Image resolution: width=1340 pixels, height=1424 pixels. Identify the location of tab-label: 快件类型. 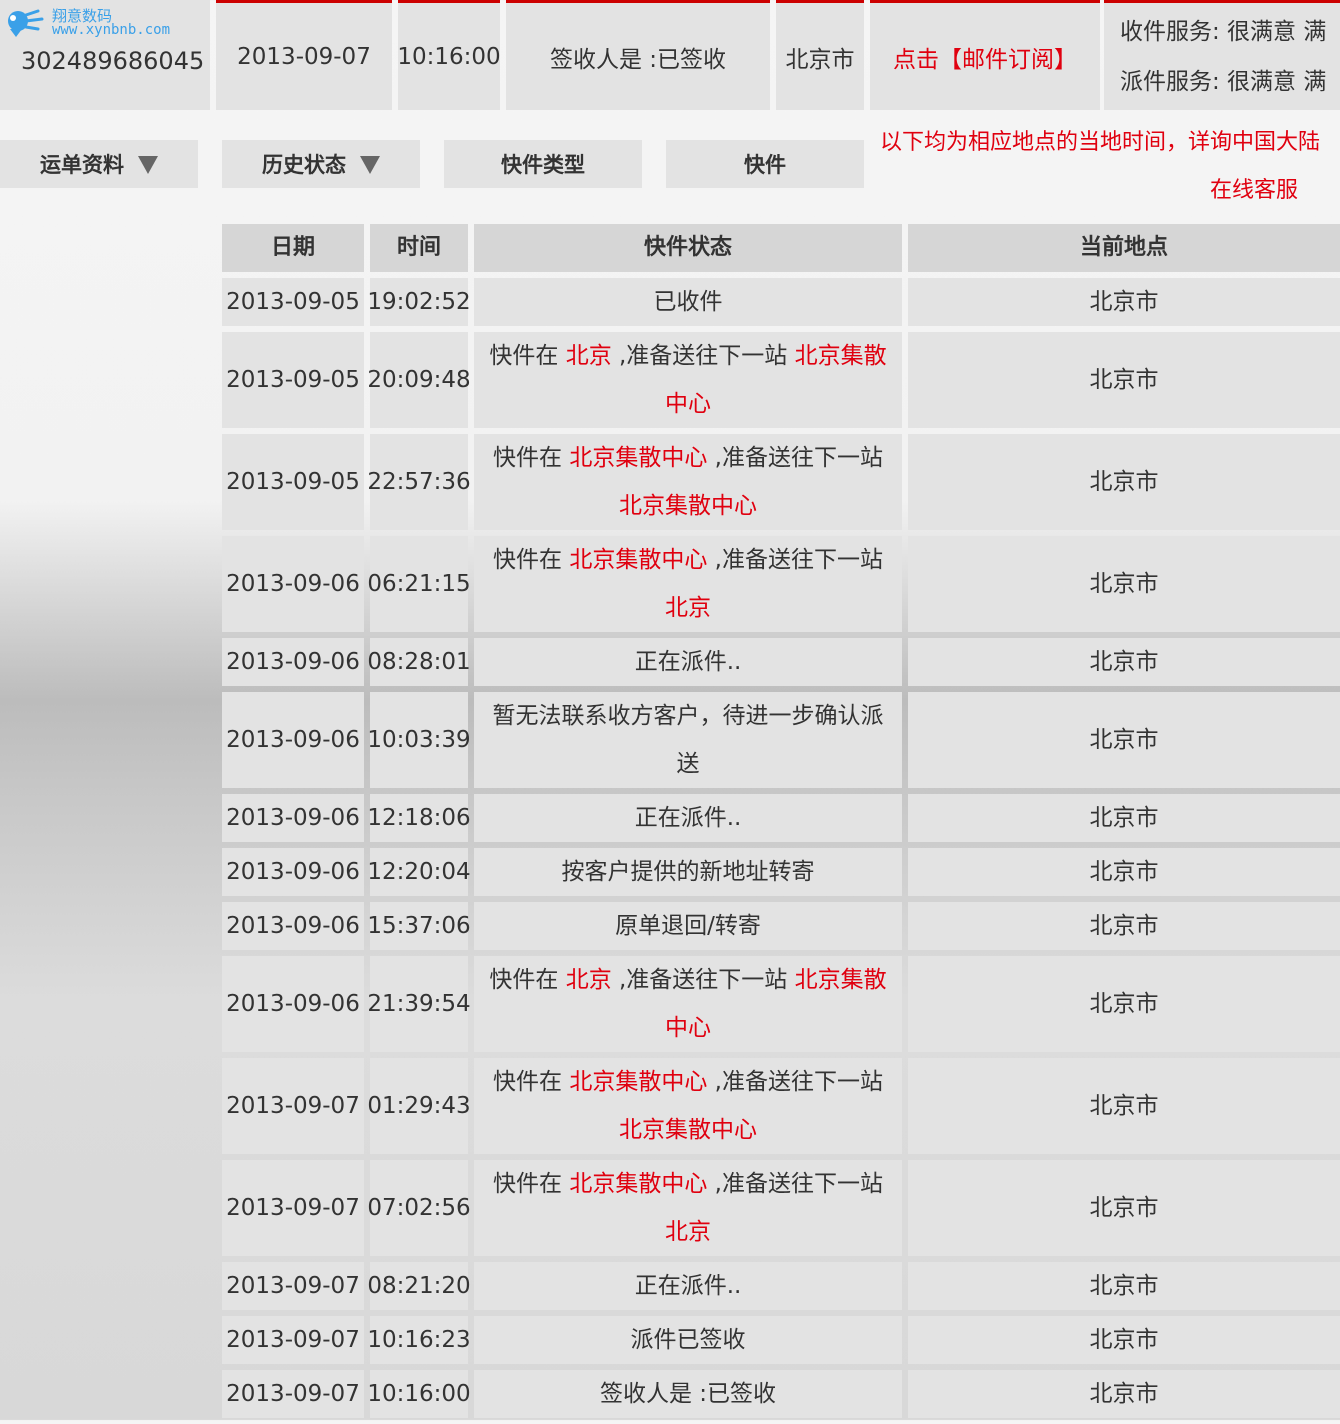
(543, 165).